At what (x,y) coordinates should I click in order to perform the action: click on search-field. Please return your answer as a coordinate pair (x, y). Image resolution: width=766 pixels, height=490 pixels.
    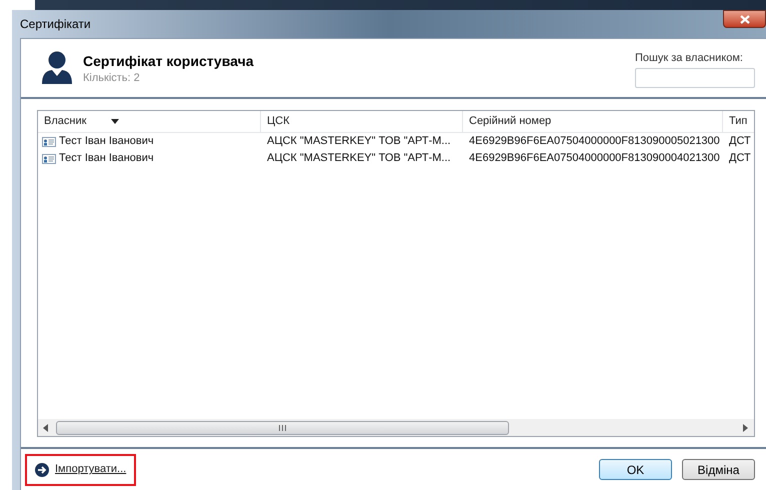
    Looking at the image, I should click on (695, 78).